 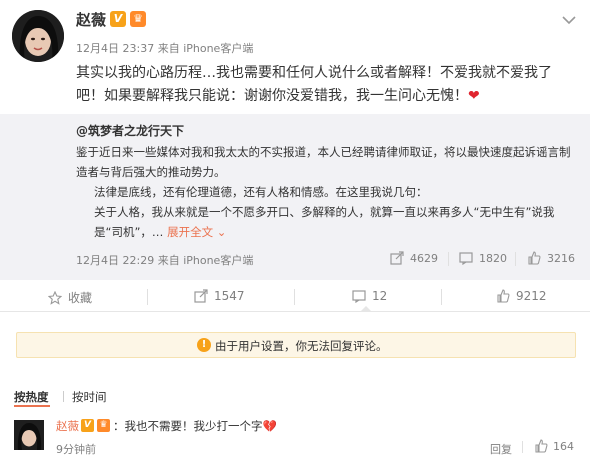 I want to click on repost-comment-count: 1820, so click(x=493, y=258).